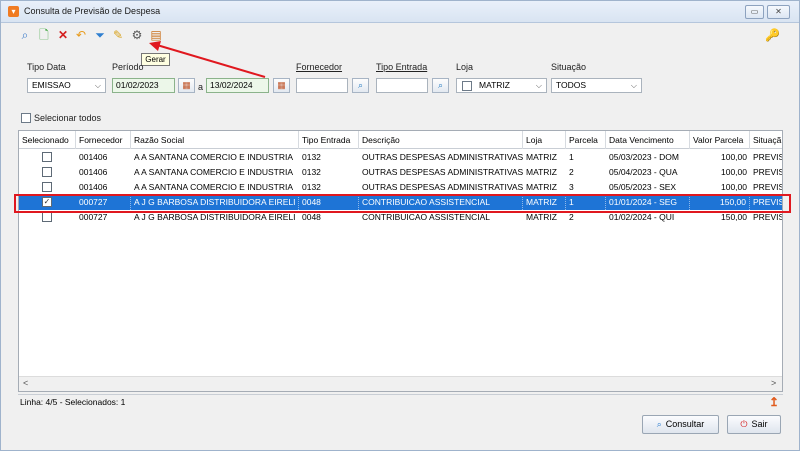 This screenshot has width=800, height=452. Describe the element at coordinates (118, 35) in the screenshot. I see `edit-icon: ✎` at that location.